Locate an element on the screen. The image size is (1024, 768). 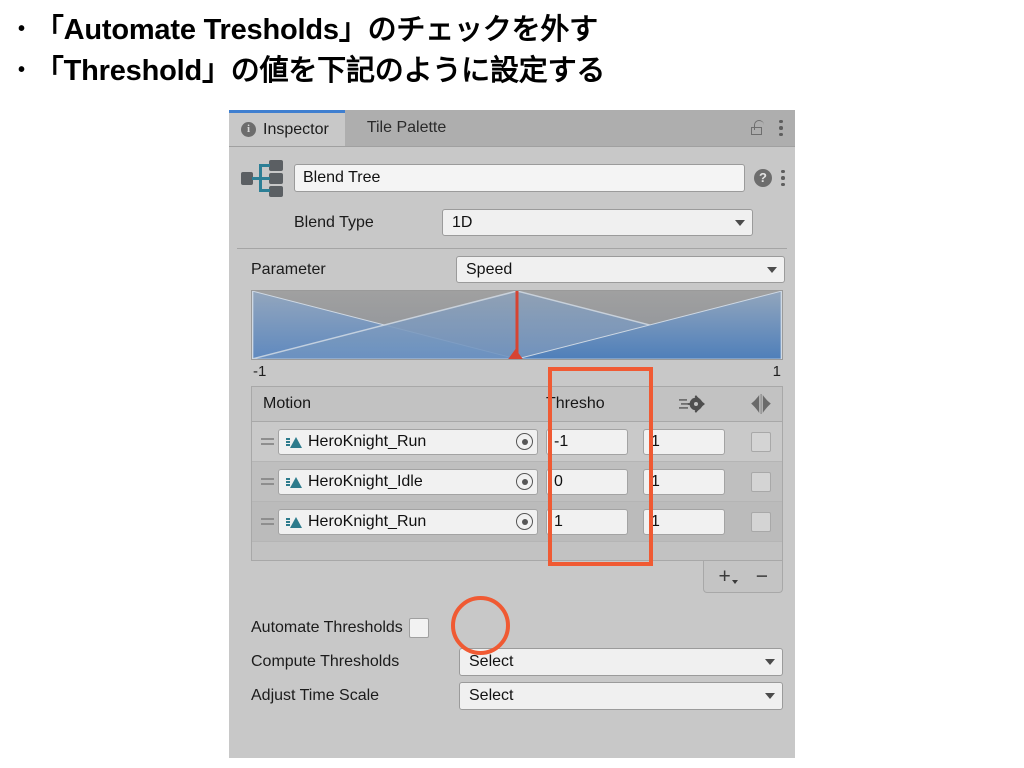
threshold-cell: 1 is located at coordinates (594, 521).